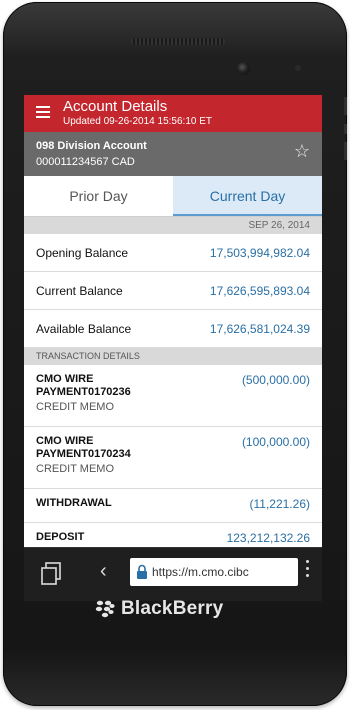 The image size is (350, 710). What do you see at coordinates (302, 151) in the screenshot?
I see `favorite-star-icon: ☆` at bounding box center [302, 151].